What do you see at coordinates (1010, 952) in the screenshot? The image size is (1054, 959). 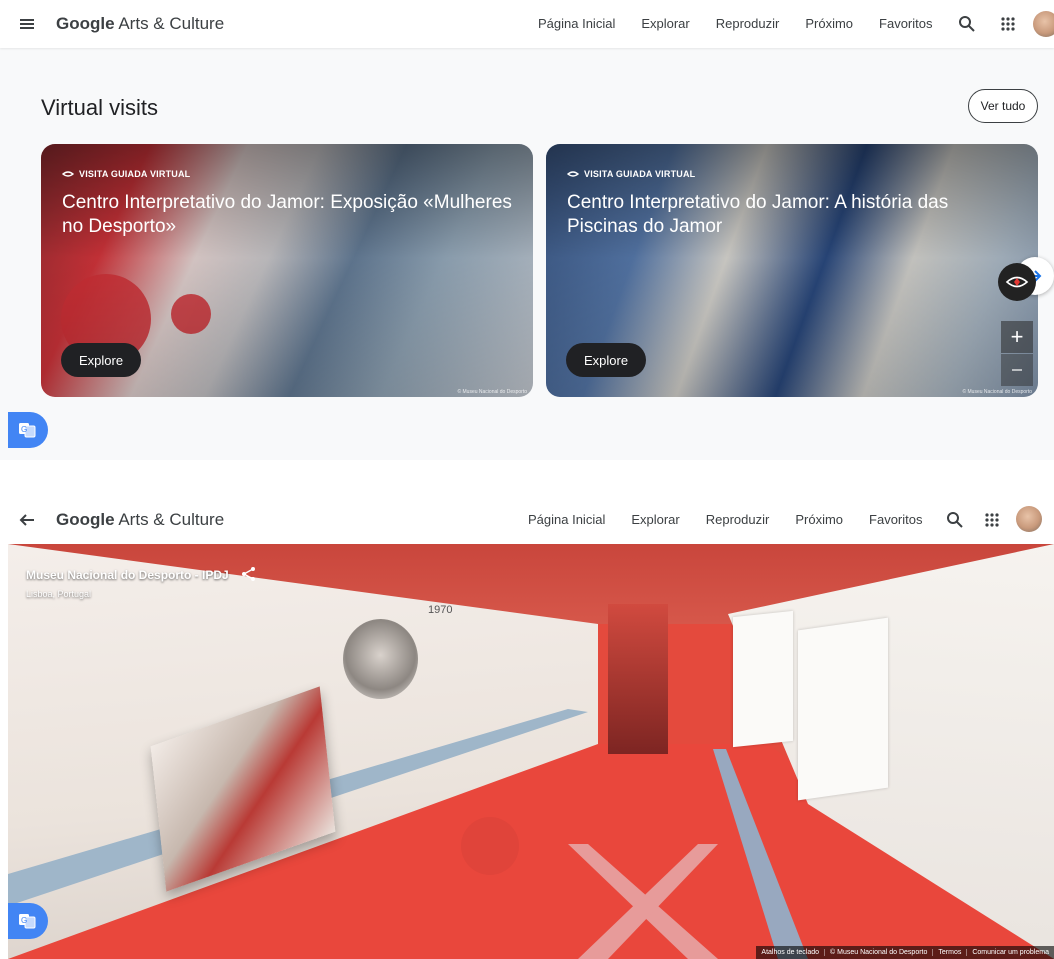 I see `report-problem-link: Comunicar um problema` at bounding box center [1010, 952].